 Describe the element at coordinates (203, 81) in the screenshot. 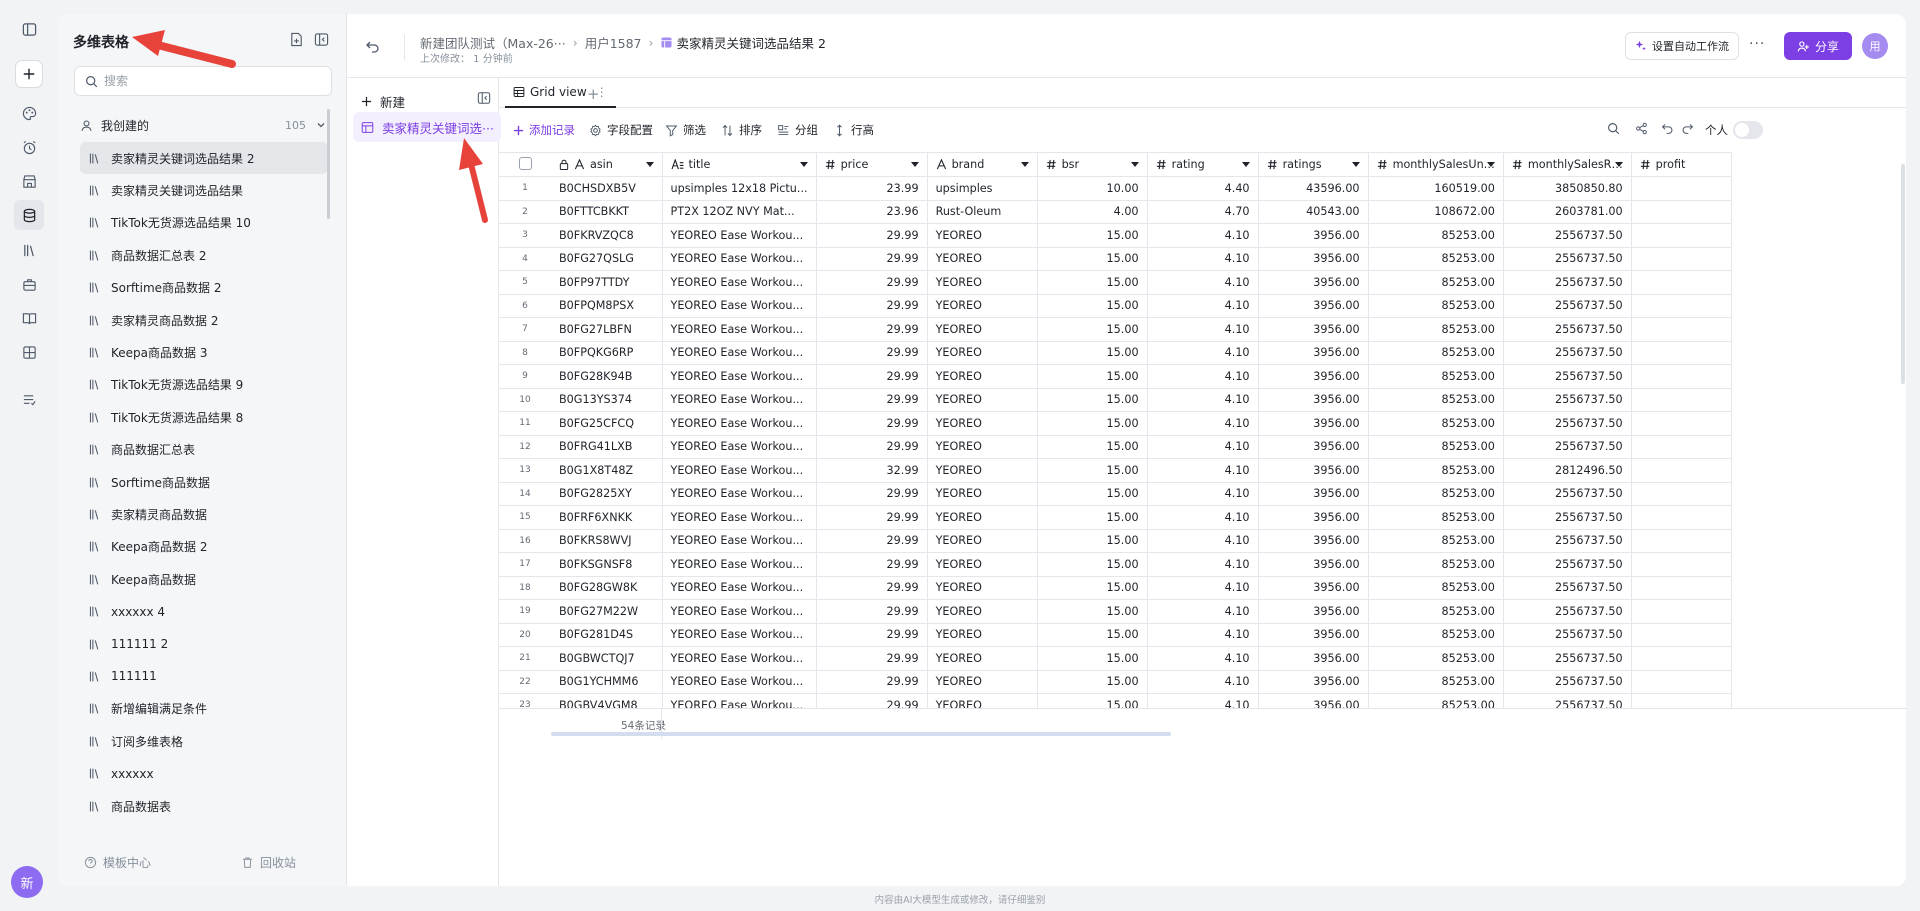

I see `search-box` at that location.